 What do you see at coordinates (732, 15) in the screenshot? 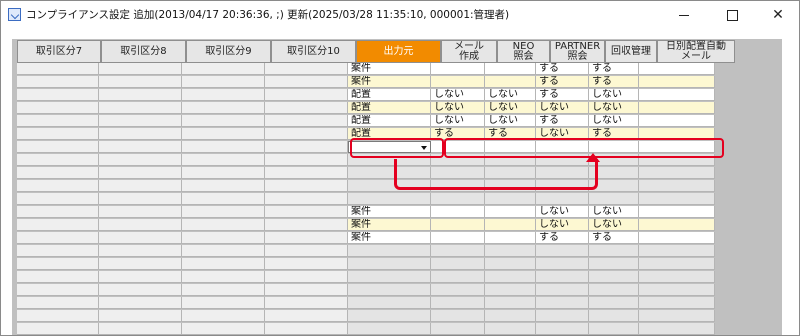
I see `maximize-button` at bounding box center [732, 15].